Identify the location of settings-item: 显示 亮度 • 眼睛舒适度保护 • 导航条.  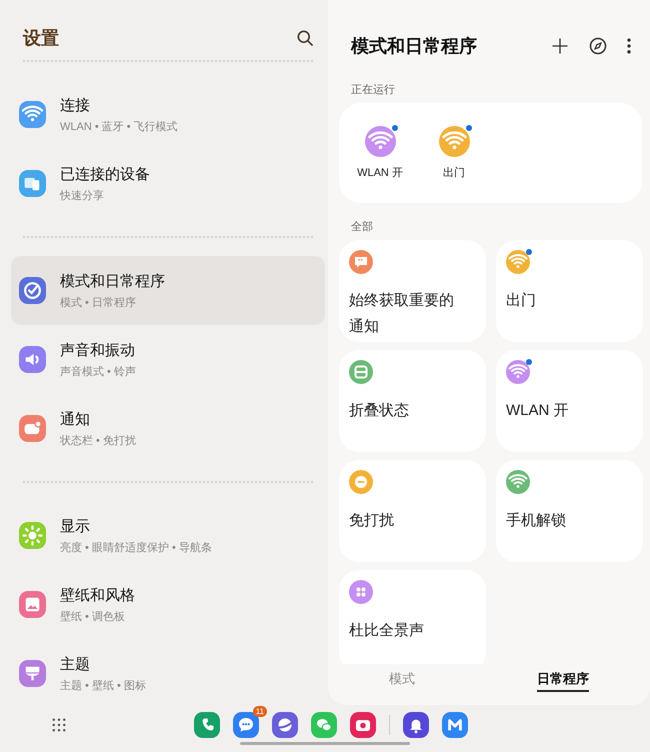
(168, 535).